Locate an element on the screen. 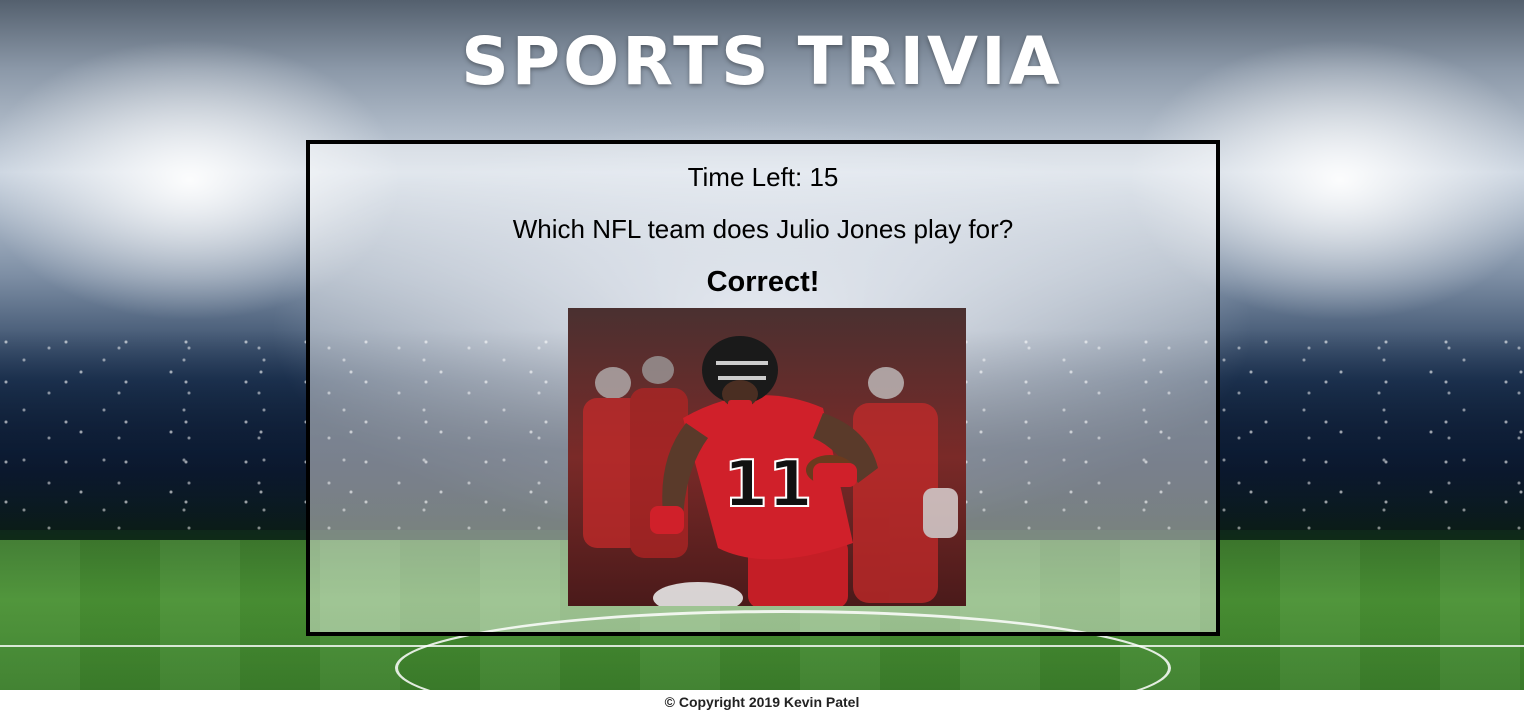 The height and width of the screenshot is (715, 1524). answer-player-image: 11 is located at coordinates (767, 457).